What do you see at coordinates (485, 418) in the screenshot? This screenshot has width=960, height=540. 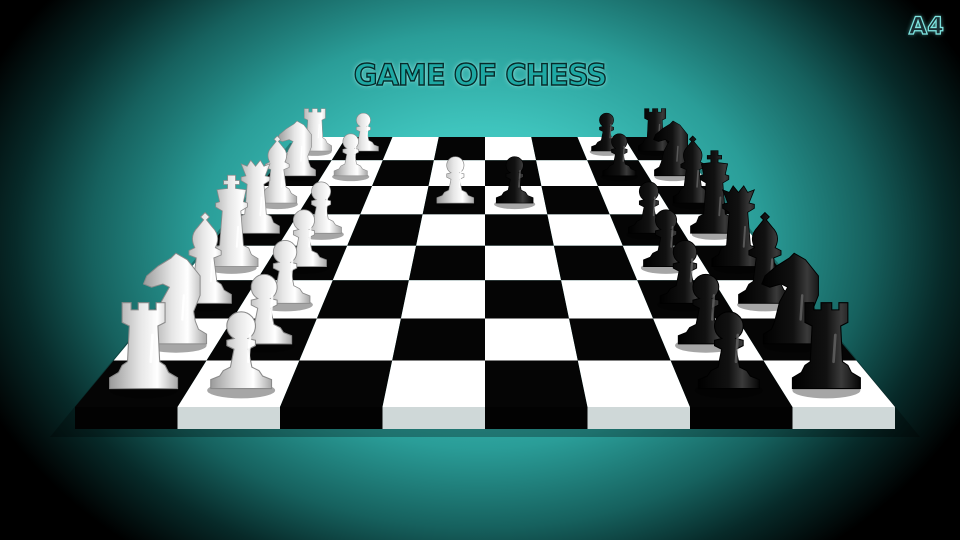 I see `board-edge` at bounding box center [485, 418].